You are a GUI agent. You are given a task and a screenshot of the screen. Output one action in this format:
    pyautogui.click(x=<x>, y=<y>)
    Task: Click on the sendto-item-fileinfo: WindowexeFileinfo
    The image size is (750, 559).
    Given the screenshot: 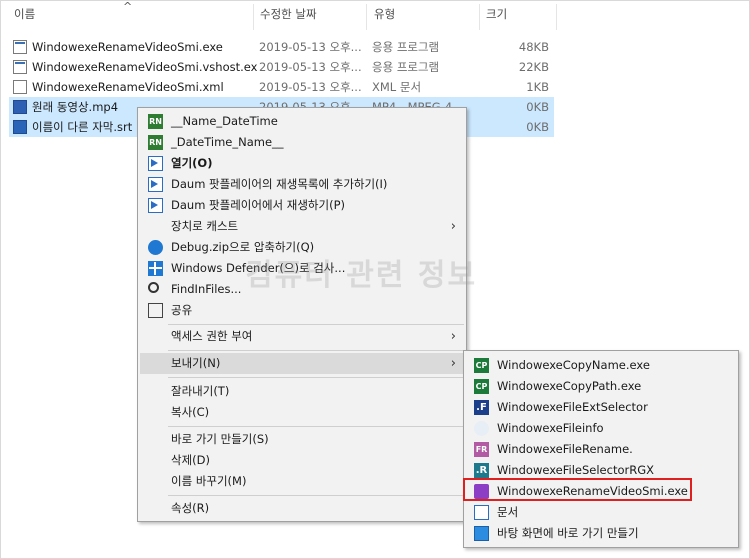 What is the action you would take?
    pyautogui.click(x=601, y=428)
    